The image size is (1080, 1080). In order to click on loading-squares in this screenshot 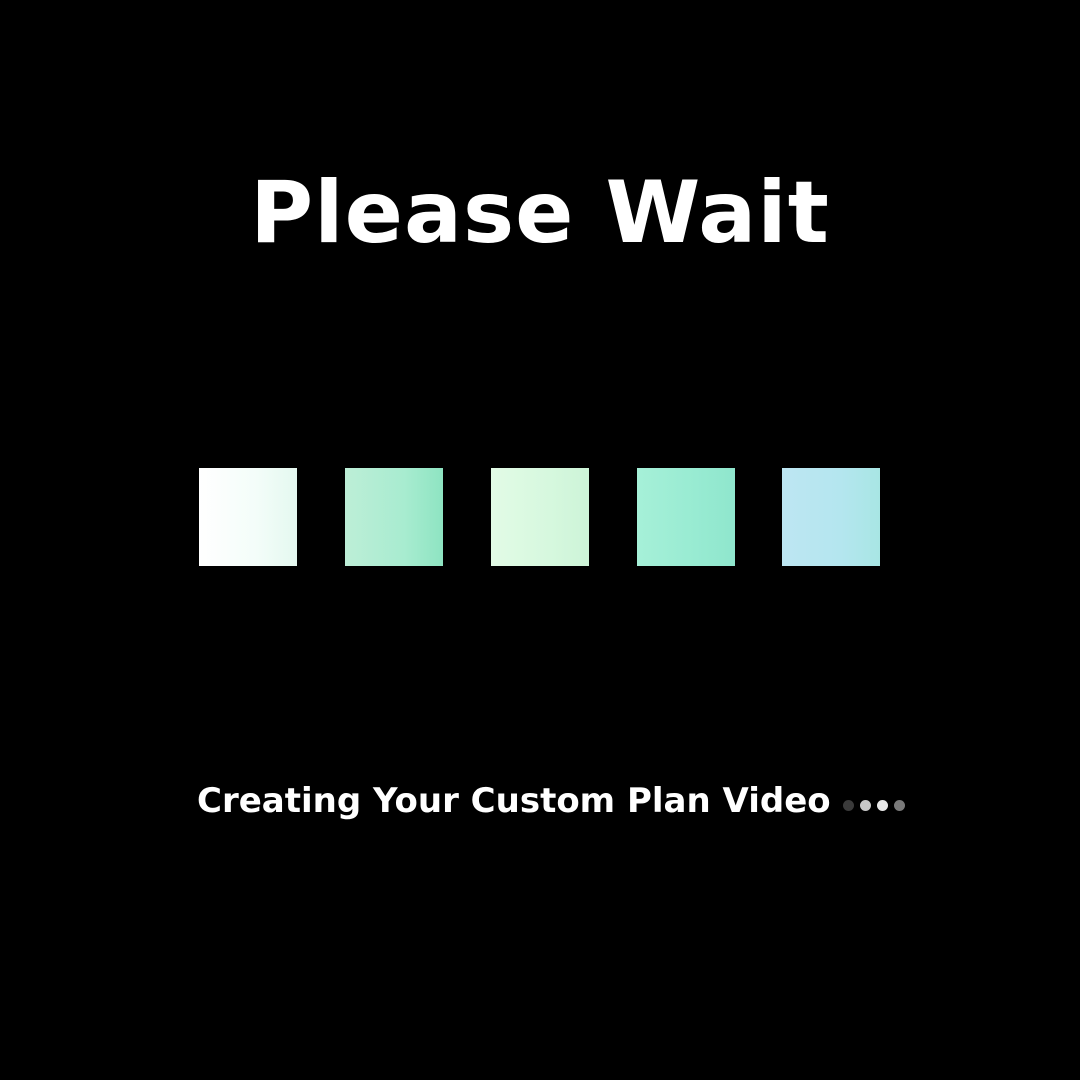, I will do `click(539, 517)`.